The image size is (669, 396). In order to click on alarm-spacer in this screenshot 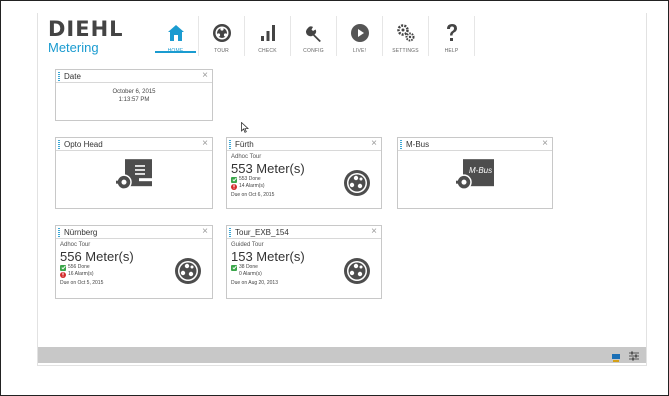, I will do `click(234, 275)`.